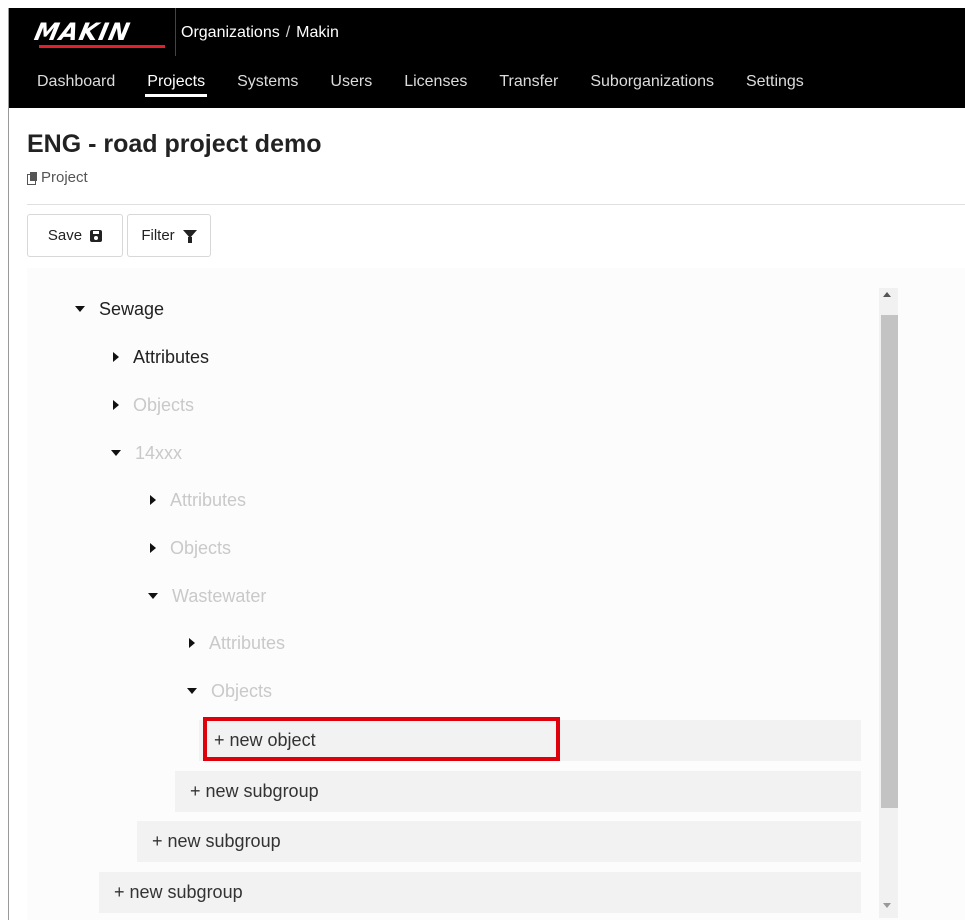 The width and height of the screenshot is (965, 920). What do you see at coordinates (64, 177) in the screenshot?
I see `page-subtitle-label: Project` at bounding box center [64, 177].